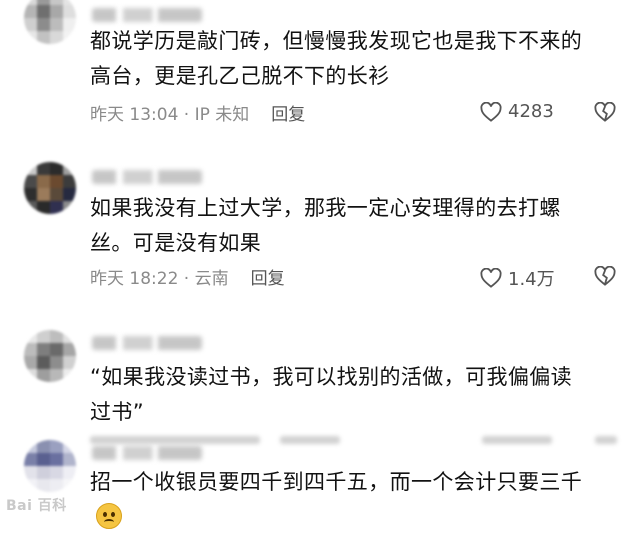 The image size is (640, 539). I want to click on comment-timestamp: 昨天 13:04 · IP 未知, so click(170, 115).